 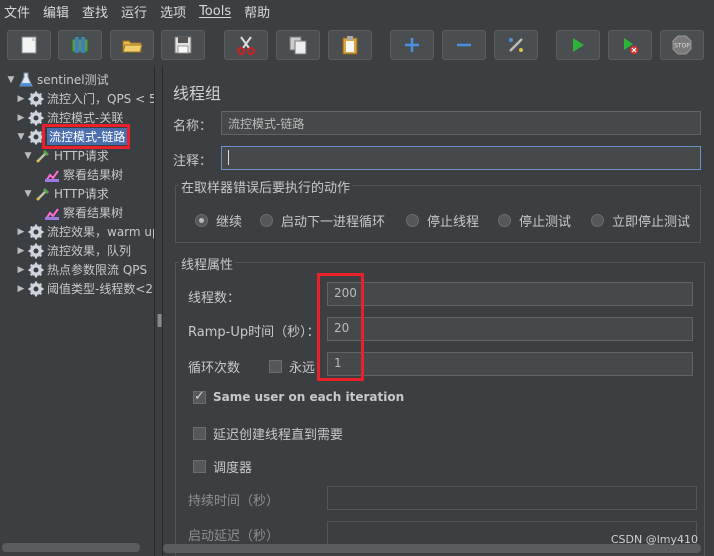 I want to click on delay-thread-creation-checkbox: 延迟创建线程直到需要, so click(x=268, y=433).